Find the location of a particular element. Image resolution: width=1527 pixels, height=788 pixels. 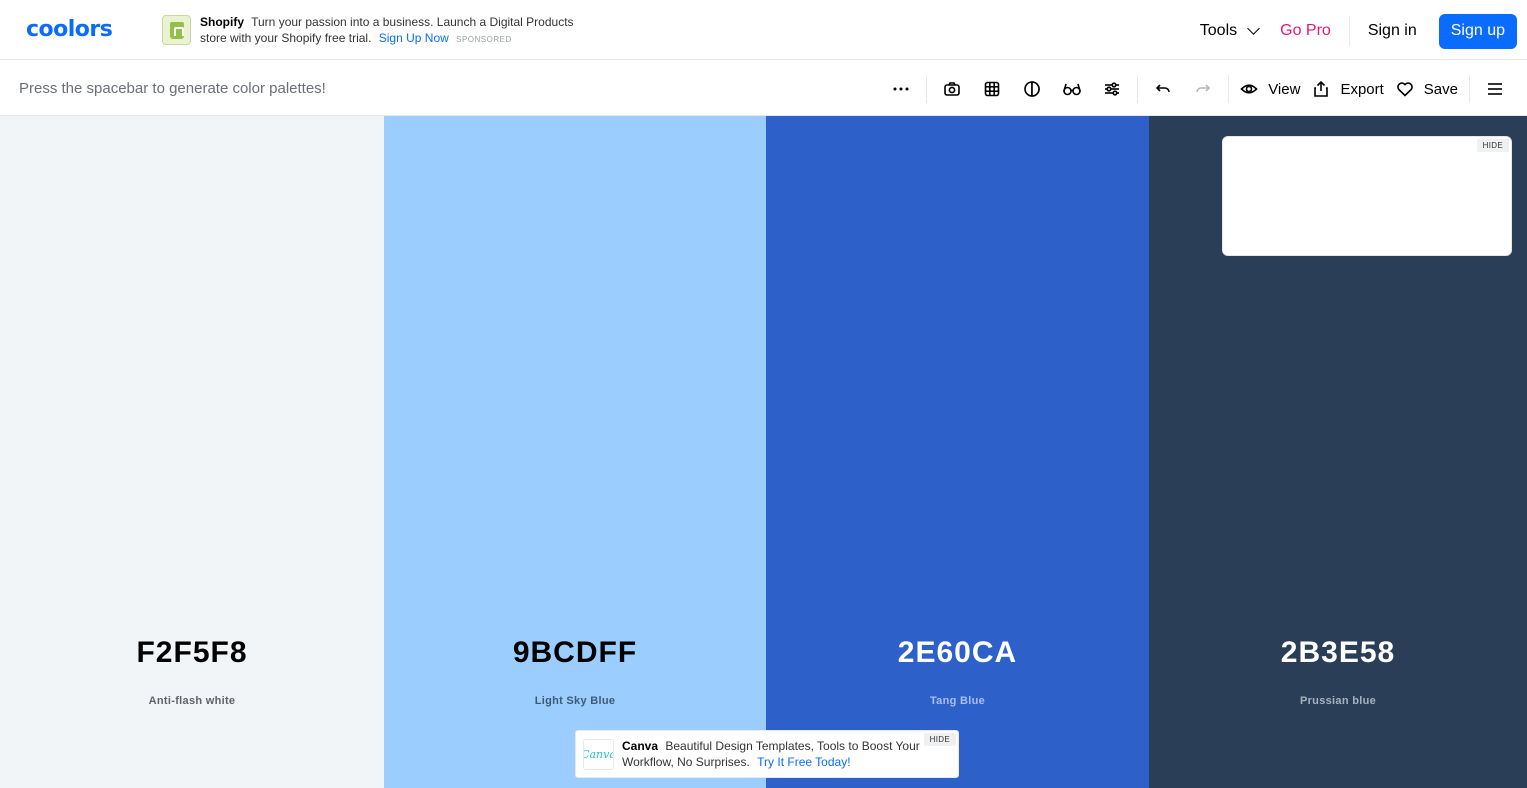

grid-view-button is located at coordinates (992, 89).